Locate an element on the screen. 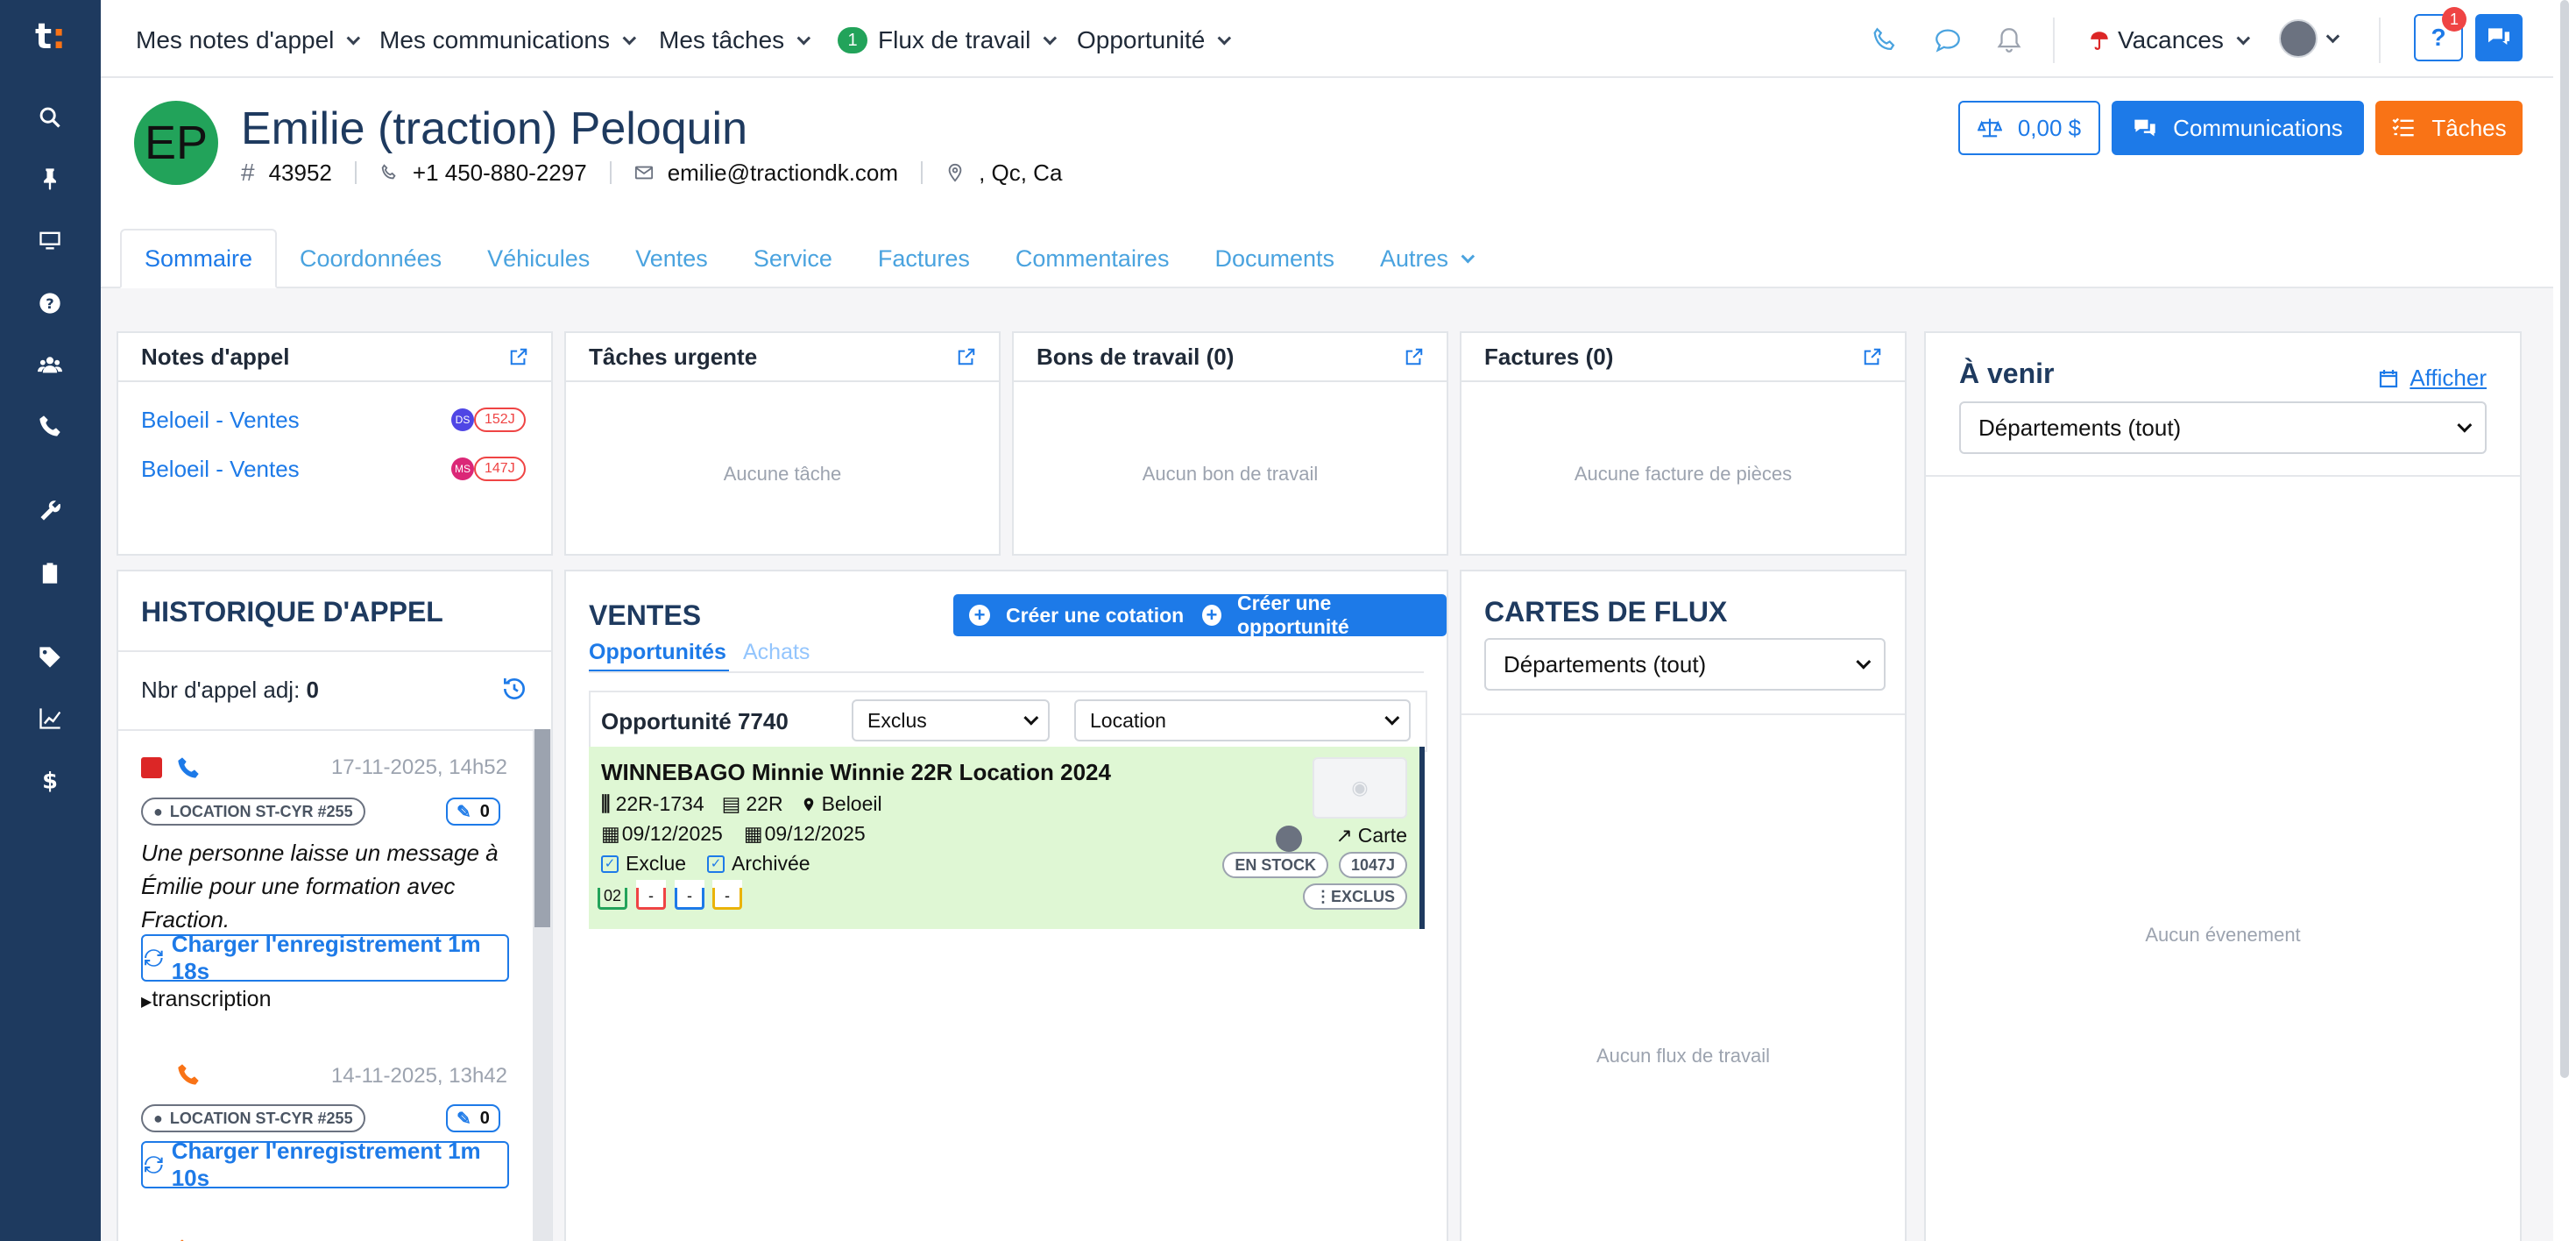  chart-icon is located at coordinates (49, 718).